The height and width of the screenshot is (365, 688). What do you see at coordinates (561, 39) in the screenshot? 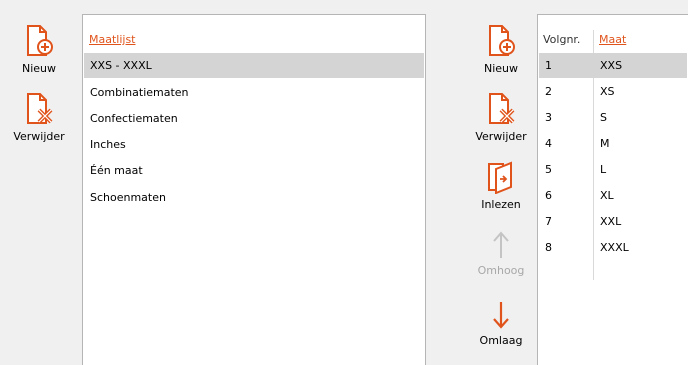
I see `column-header-sequence: Volgnr.` at bounding box center [561, 39].